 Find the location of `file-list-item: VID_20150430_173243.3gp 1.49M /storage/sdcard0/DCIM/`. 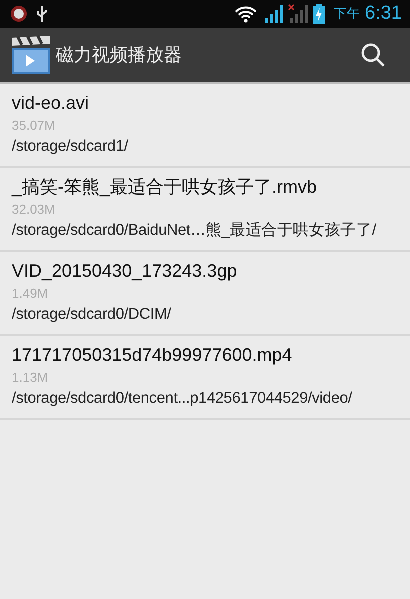

file-list-item: VID_20150430_173243.3gp 1.49M /storage/sdcard0/DCIM/ is located at coordinates (205, 294).